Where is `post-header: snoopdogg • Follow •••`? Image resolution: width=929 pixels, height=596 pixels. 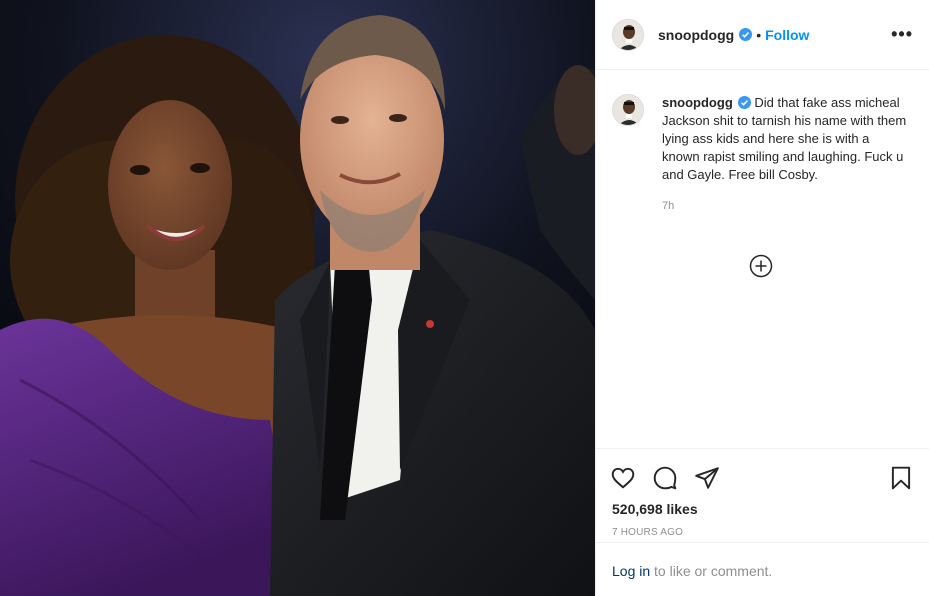
post-header: snoopdogg • Follow ••• is located at coordinates (762, 35).